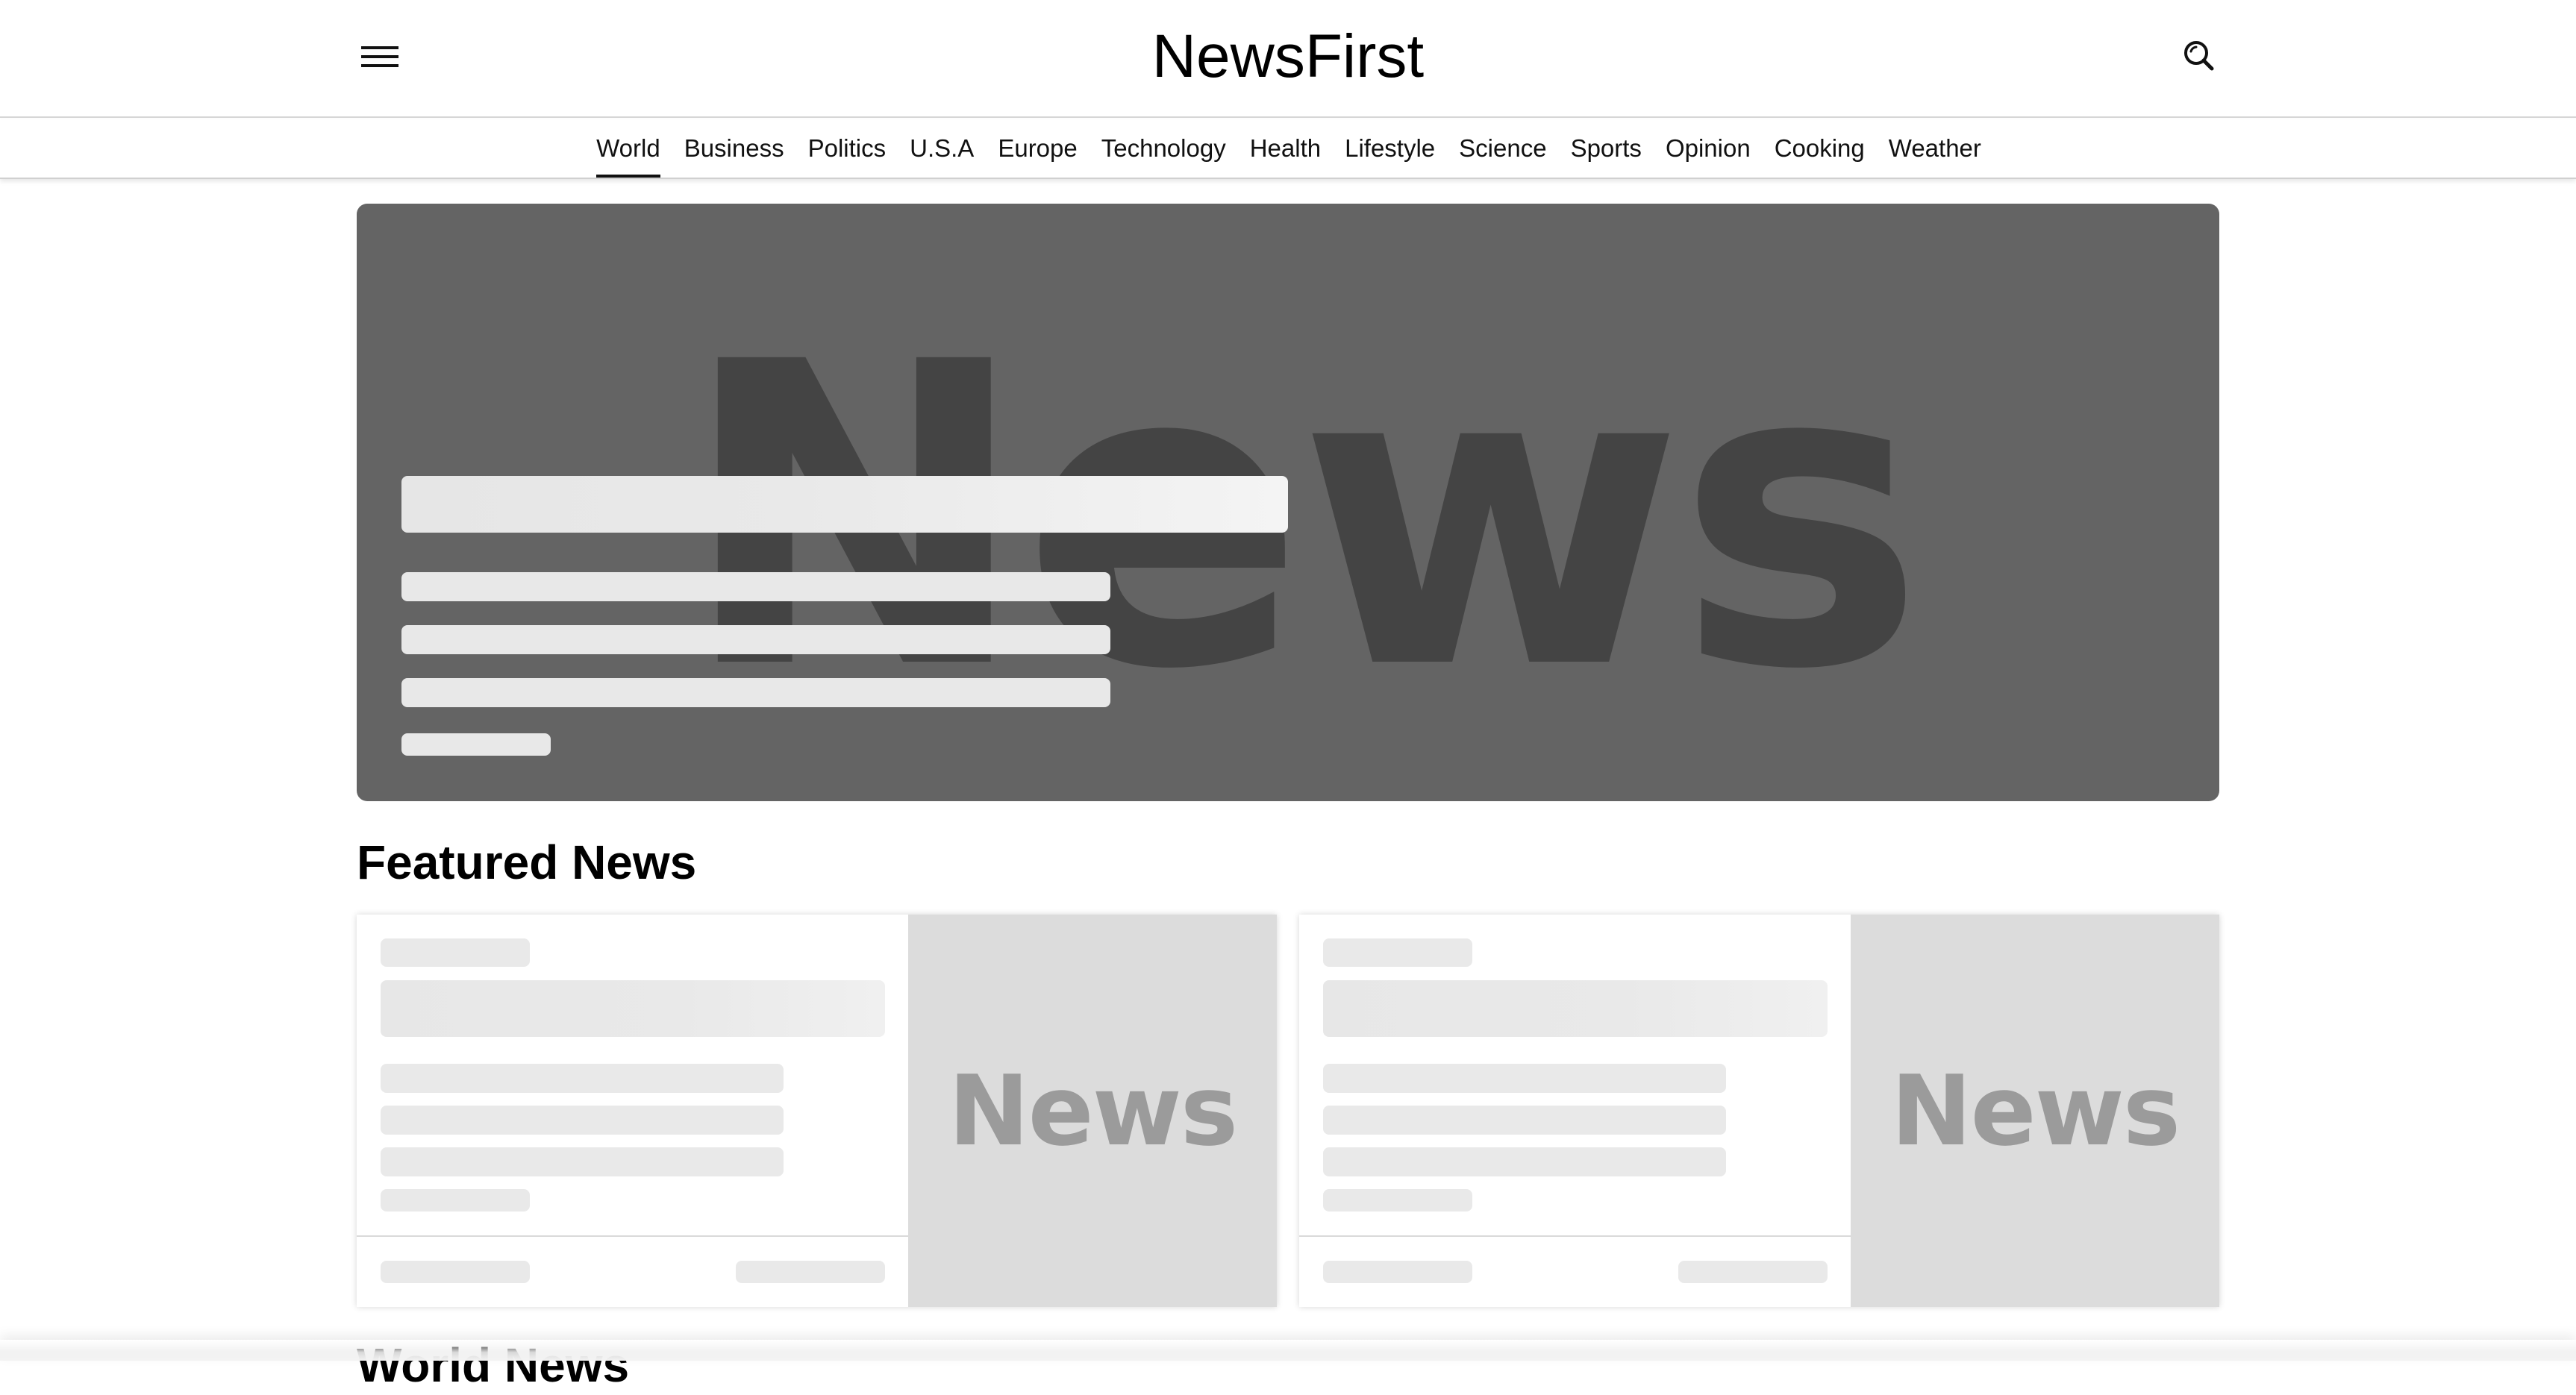  Describe the element at coordinates (1606, 148) in the screenshot. I see `nav-item-sports: Sports` at that location.